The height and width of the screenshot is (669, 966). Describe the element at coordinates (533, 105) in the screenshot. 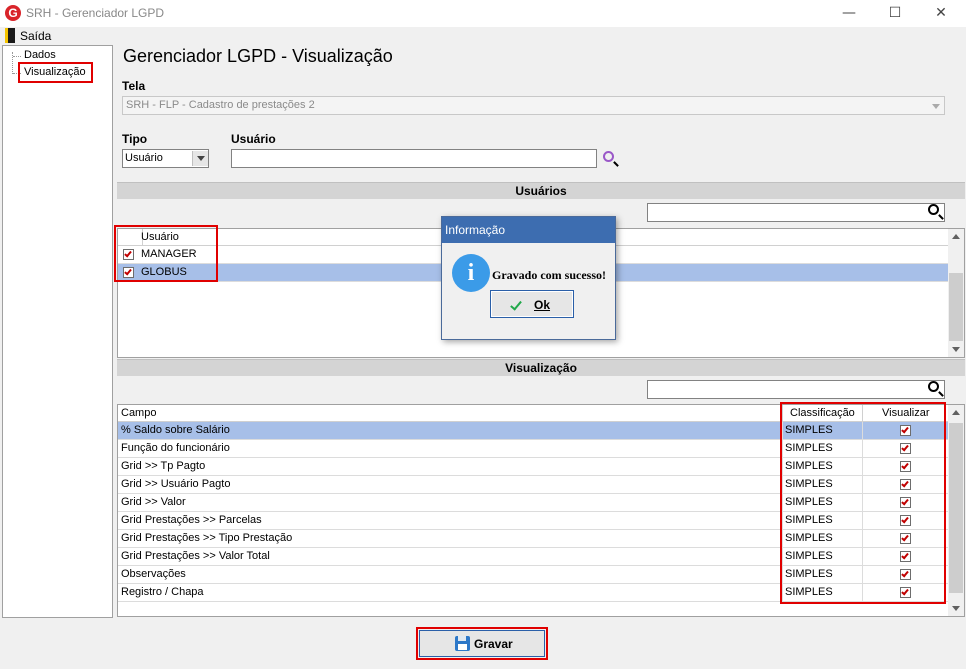

I see `tela-select: SRH - FLP - Cadastro de prestações 2` at that location.